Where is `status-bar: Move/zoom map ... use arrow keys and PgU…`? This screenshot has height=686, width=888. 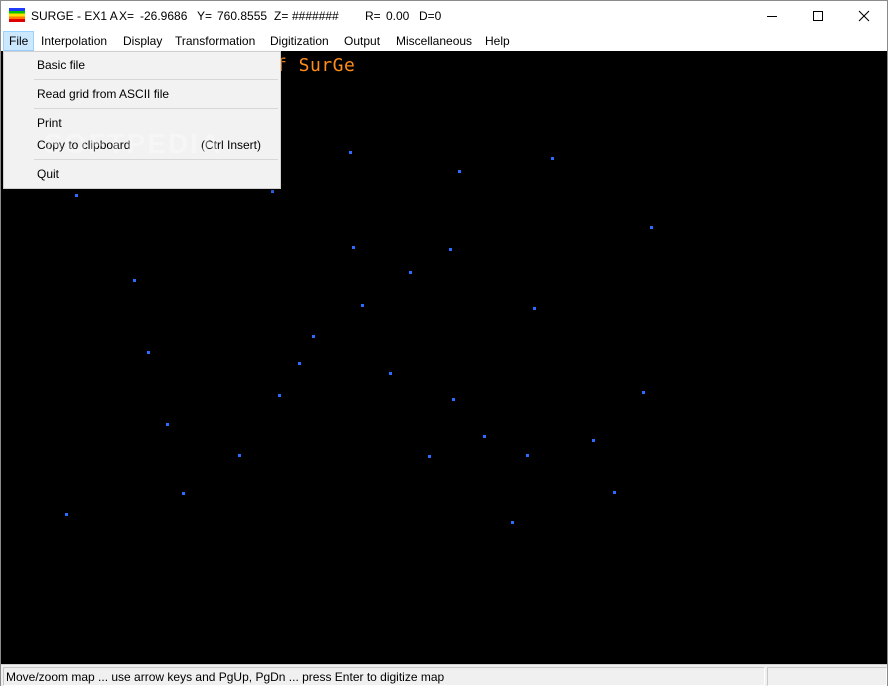
status-bar: Move/zoom map ... use arrow keys and PgU… is located at coordinates (444, 675).